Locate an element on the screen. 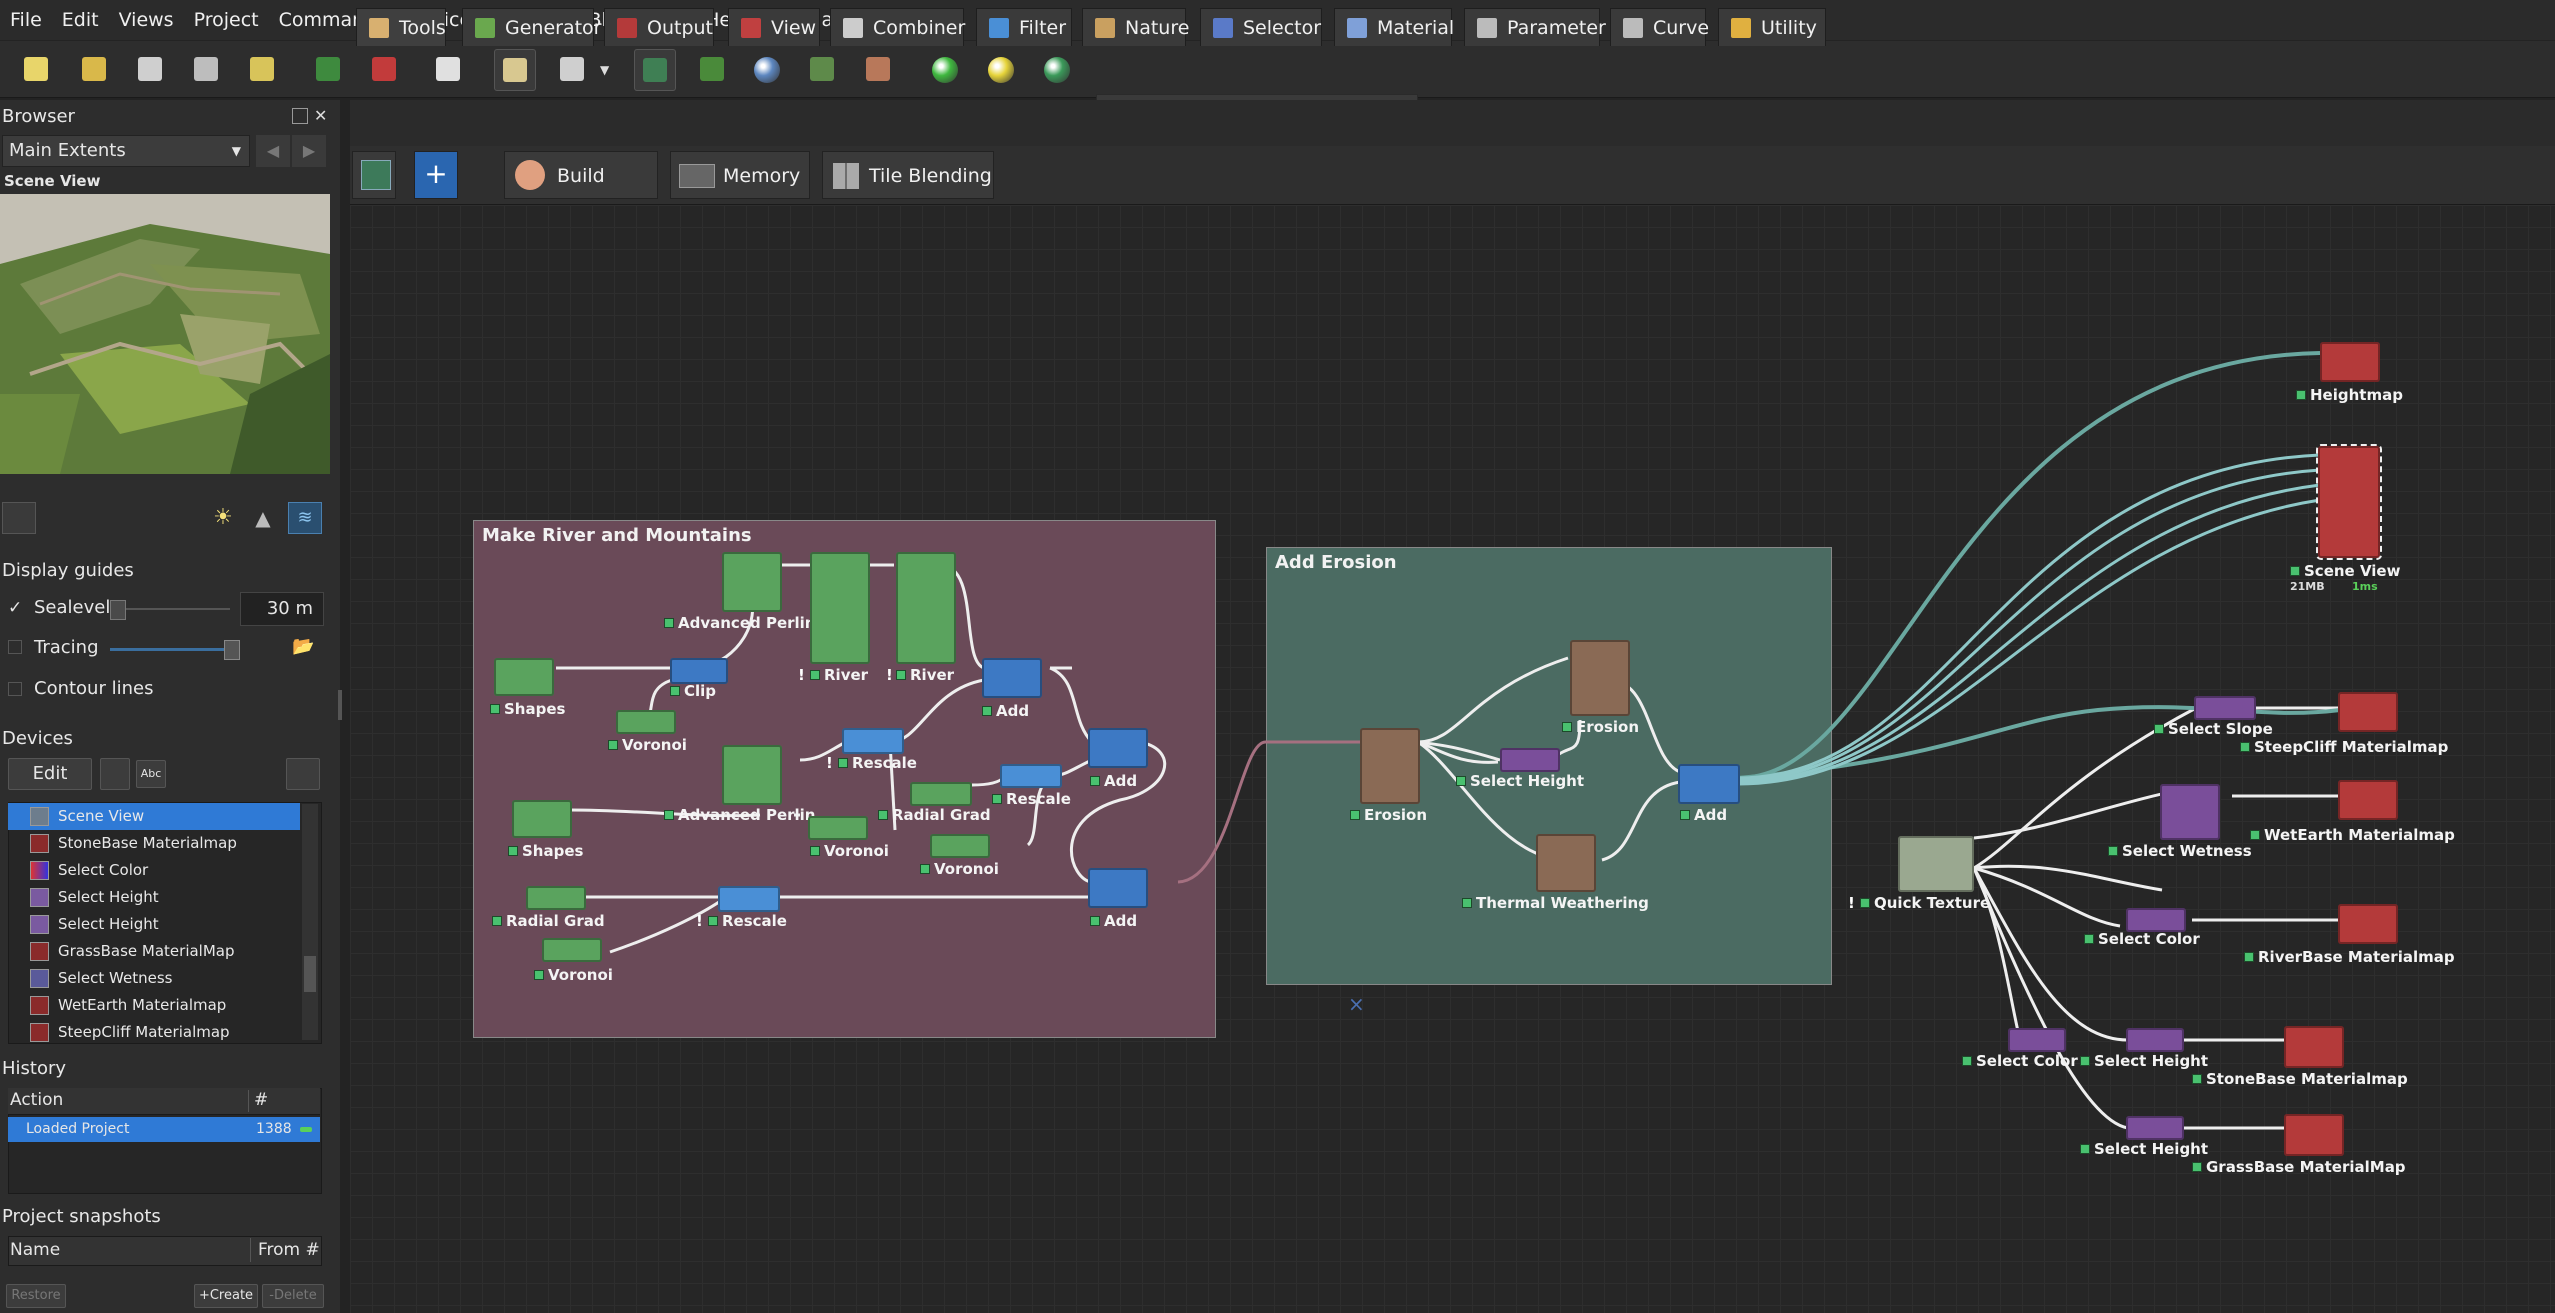 This screenshot has width=2555, height=1313. node-label: Heightmap is located at coordinates (2349, 395).